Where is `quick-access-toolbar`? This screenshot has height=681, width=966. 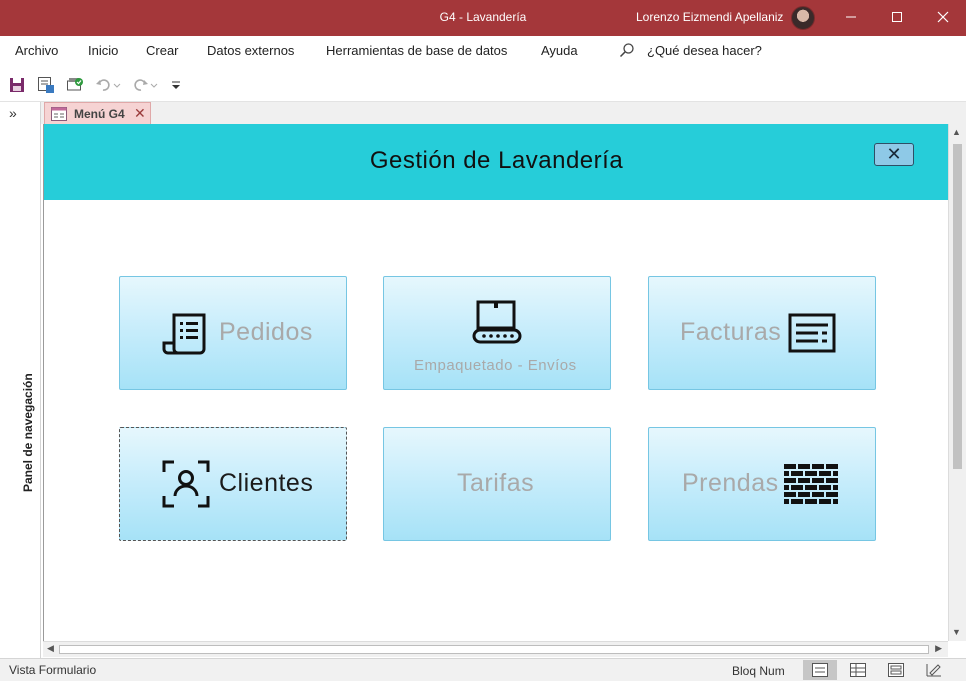
quick-access-toolbar is located at coordinates (483, 84).